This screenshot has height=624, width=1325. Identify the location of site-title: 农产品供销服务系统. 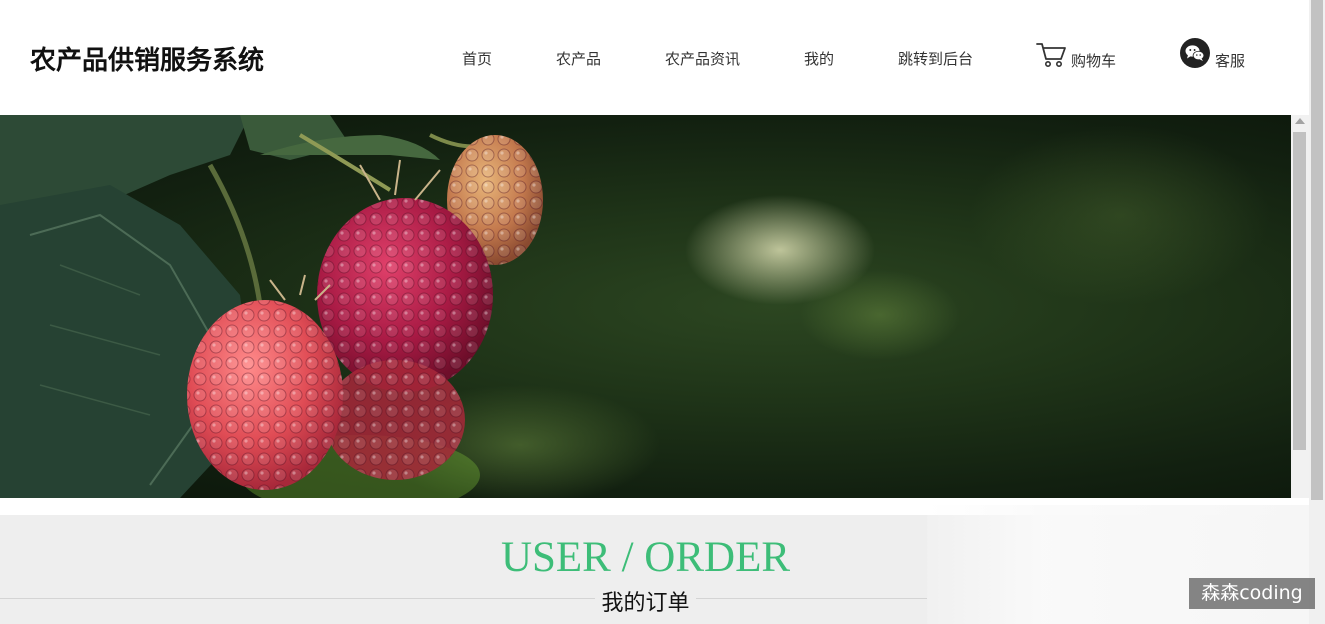
(147, 61).